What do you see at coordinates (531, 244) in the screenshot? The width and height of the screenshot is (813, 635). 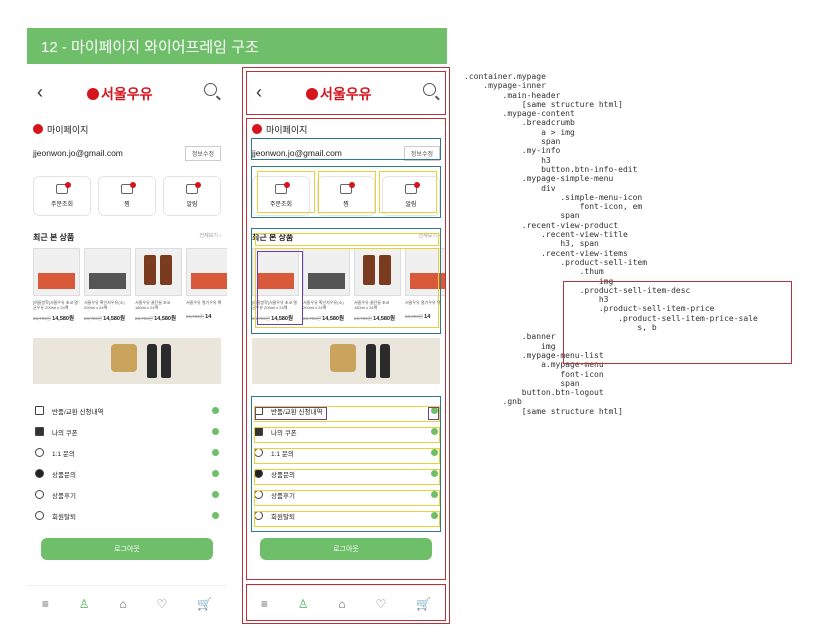 I see `code-line: h3, span` at bounding box center [531, 244].